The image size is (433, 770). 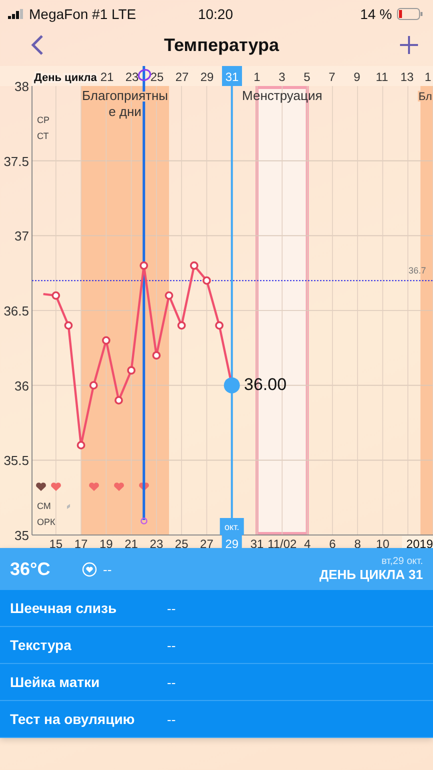 I want to click on row-label: СМ, so click(x=44, y=506).